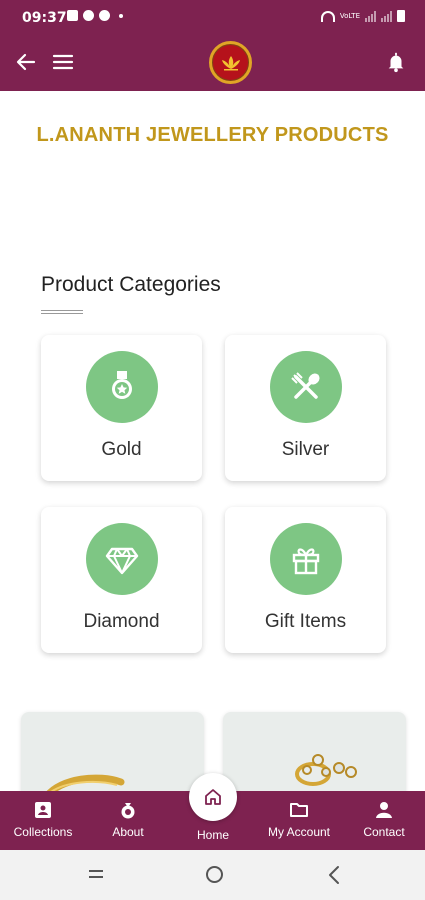 The height and width of the screenshot is (900, 425). I want to click on section-underline-divider, so click(62, 312).